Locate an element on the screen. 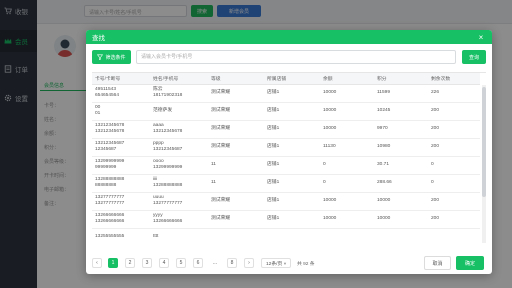  column-header: 剩余次数 is located at coordinates (454, 79).